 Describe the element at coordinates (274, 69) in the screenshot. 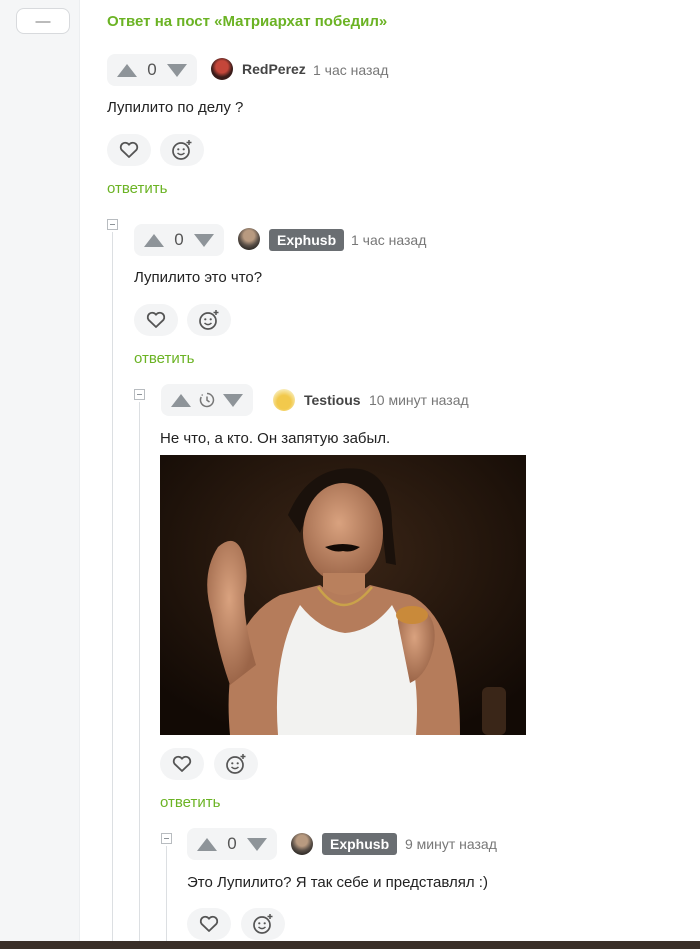

I see `author-name: RedPerez` at that location.